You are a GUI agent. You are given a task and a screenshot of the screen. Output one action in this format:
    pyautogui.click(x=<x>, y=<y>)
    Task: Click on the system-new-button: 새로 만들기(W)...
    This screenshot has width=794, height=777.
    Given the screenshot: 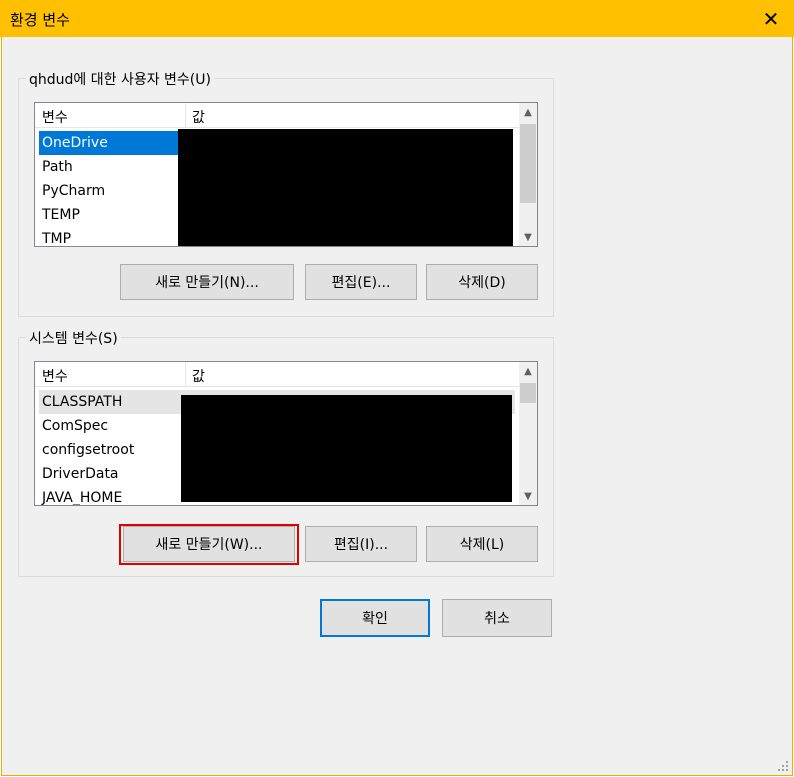 What is the action you would take?
    pyautogui.click(x=209, y=544)
    